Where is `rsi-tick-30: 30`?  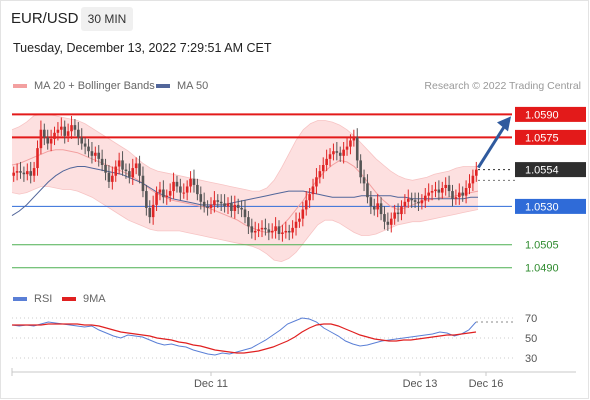 rsi-tick-30: 30 is located at coordinates (531, 359).